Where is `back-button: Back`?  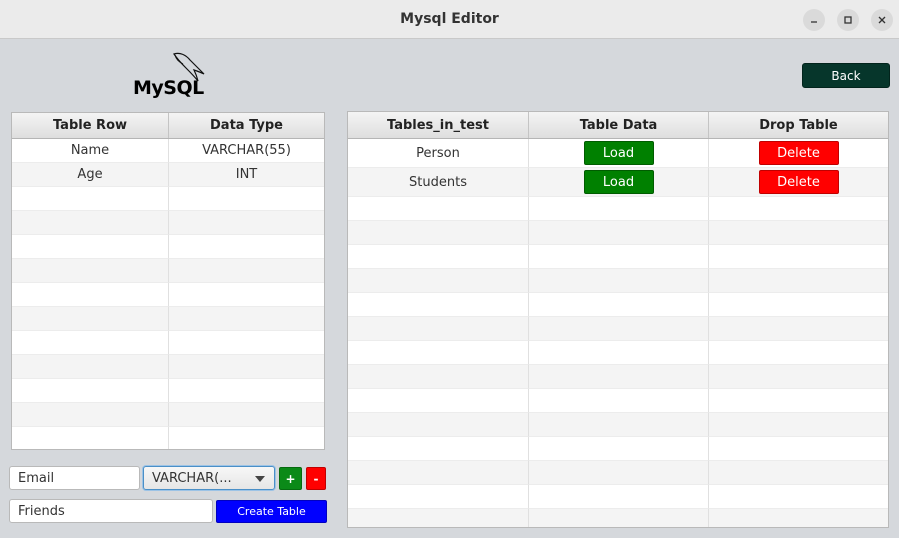
back-button: Back is located at coordinates (846, 75).